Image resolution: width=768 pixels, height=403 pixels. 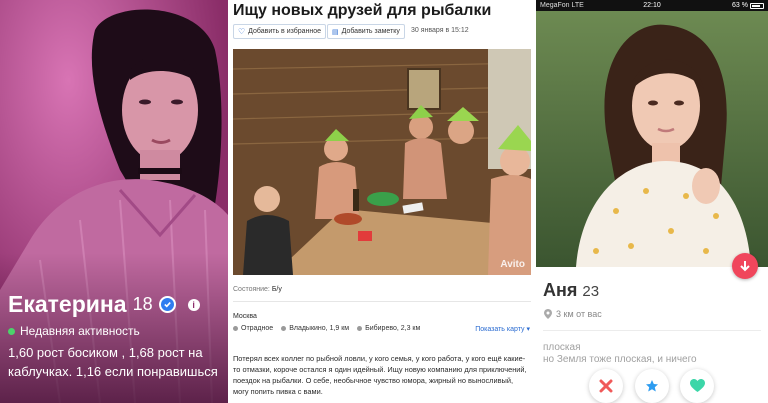 What do you see at coordinates (257, 328) in the screenshot?
I see `metro-station-name: Отрадное` at bounding box center [257, 328].